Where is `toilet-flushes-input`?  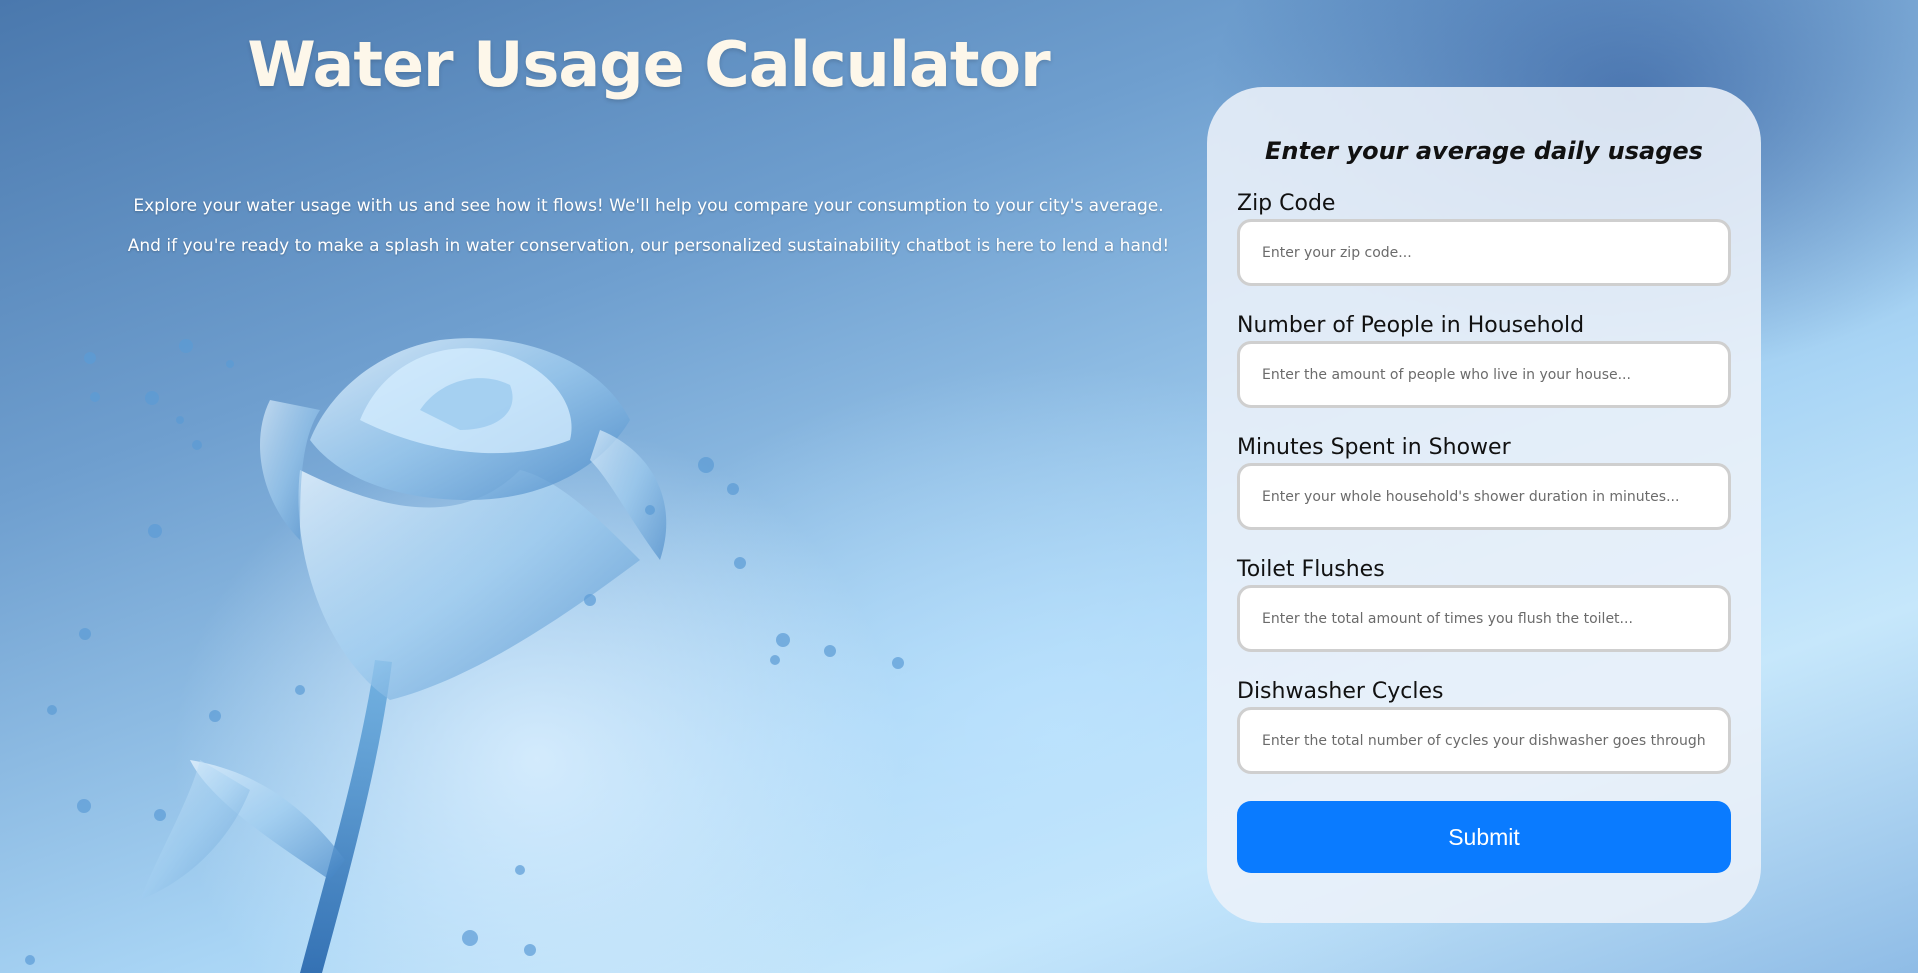
toilet-flushes-input is located at coordinates (1484, 618).